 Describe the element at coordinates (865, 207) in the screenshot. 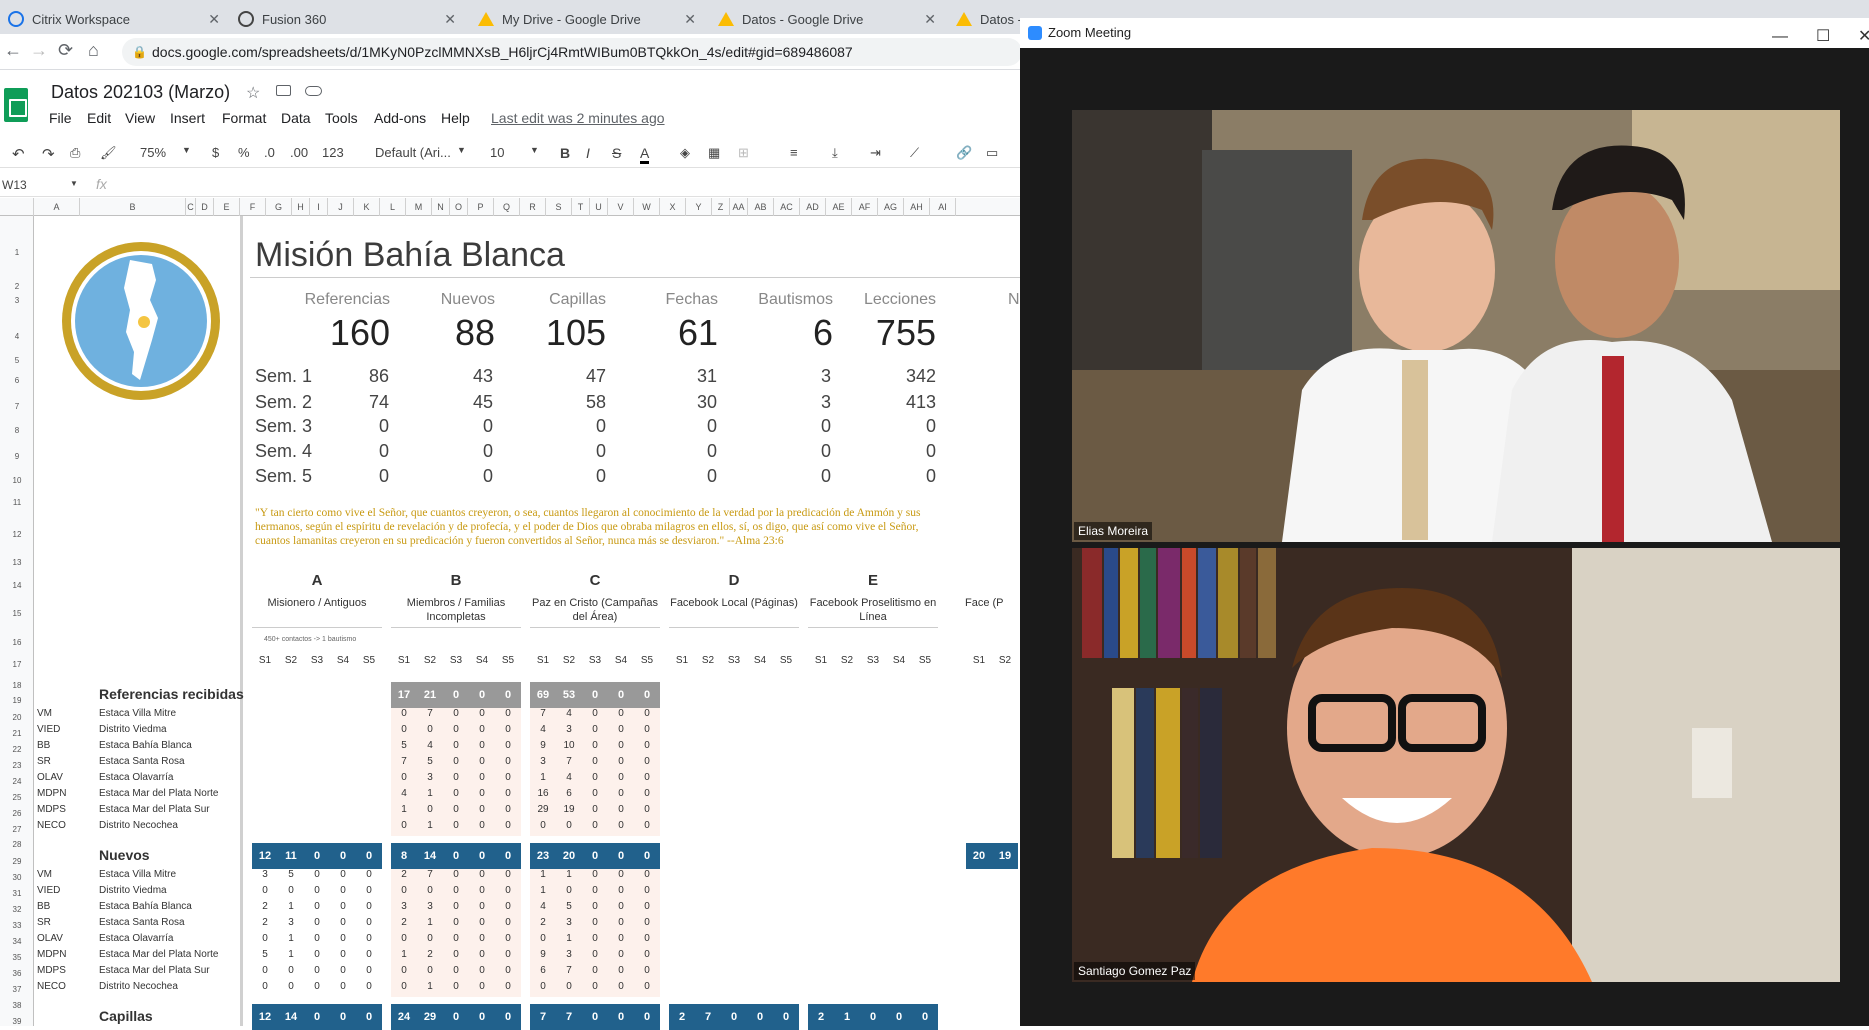

I see `column-header: AF` at that location.